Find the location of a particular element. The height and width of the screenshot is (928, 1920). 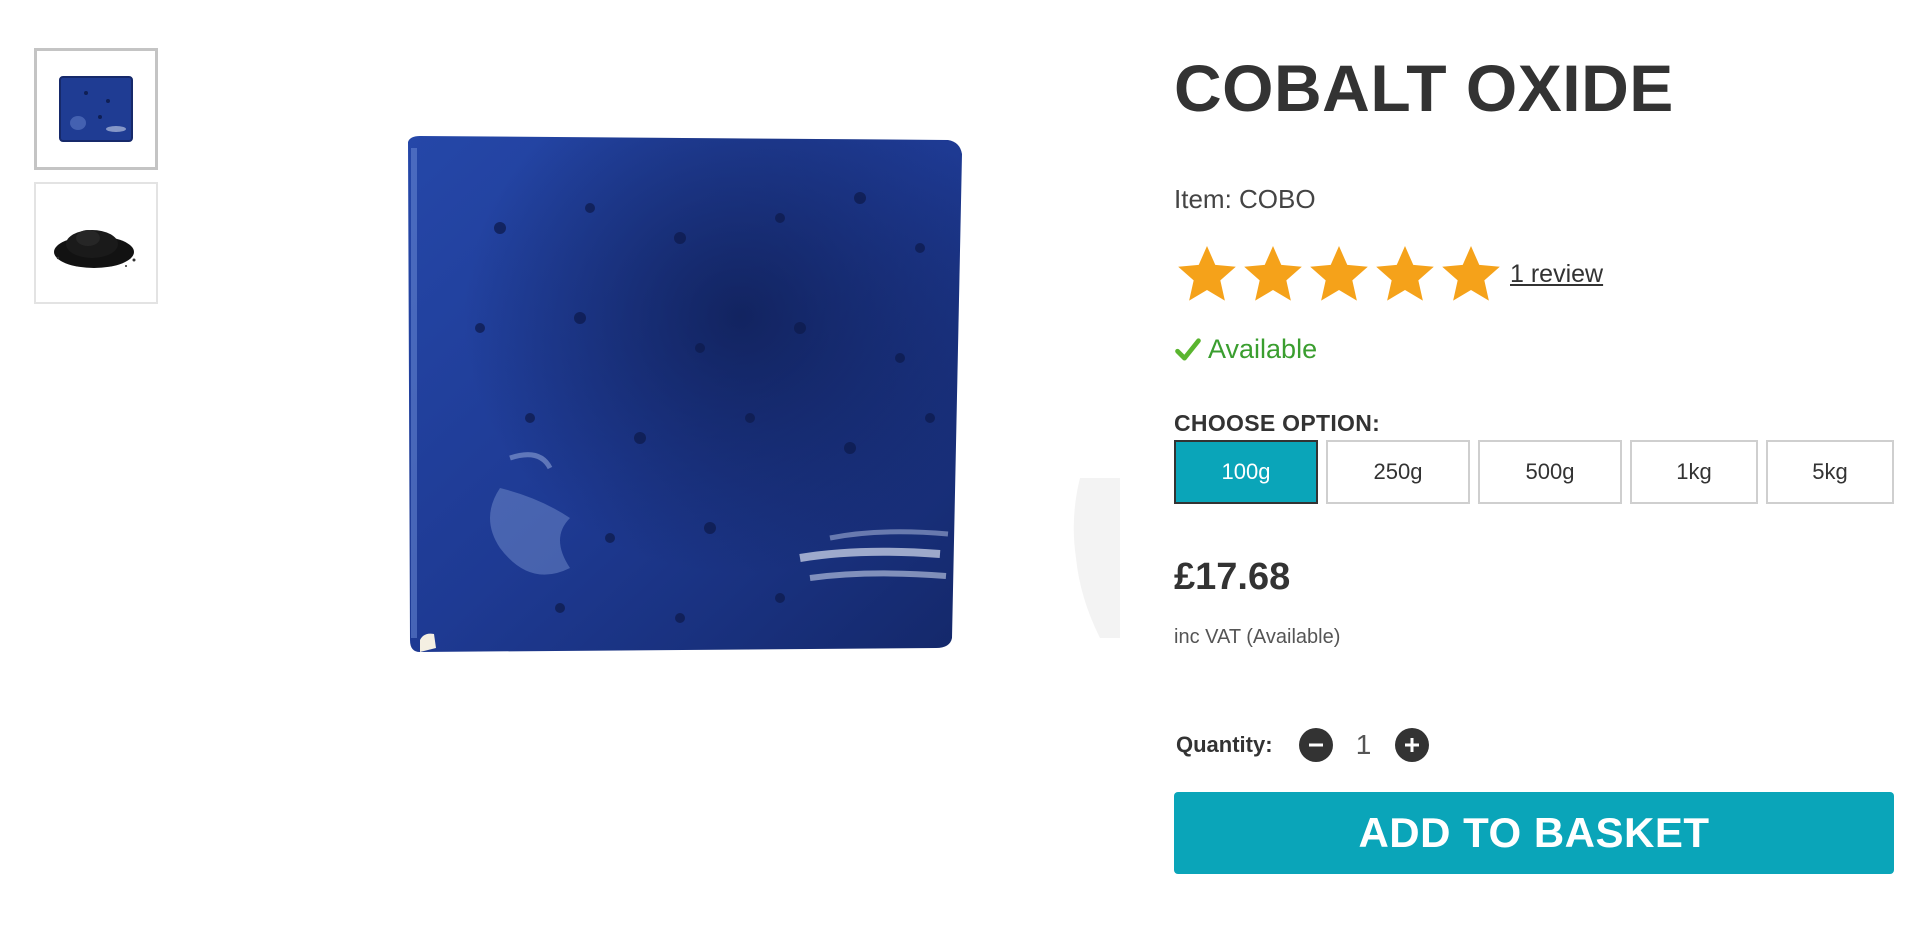

availability-status: Available is located at coordinates (1245, 349).